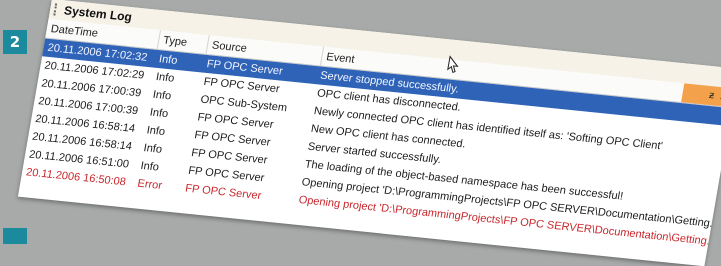 This screenshot has width=721, height=266. I want to click on drag-grip-icon, so click(57, 9).